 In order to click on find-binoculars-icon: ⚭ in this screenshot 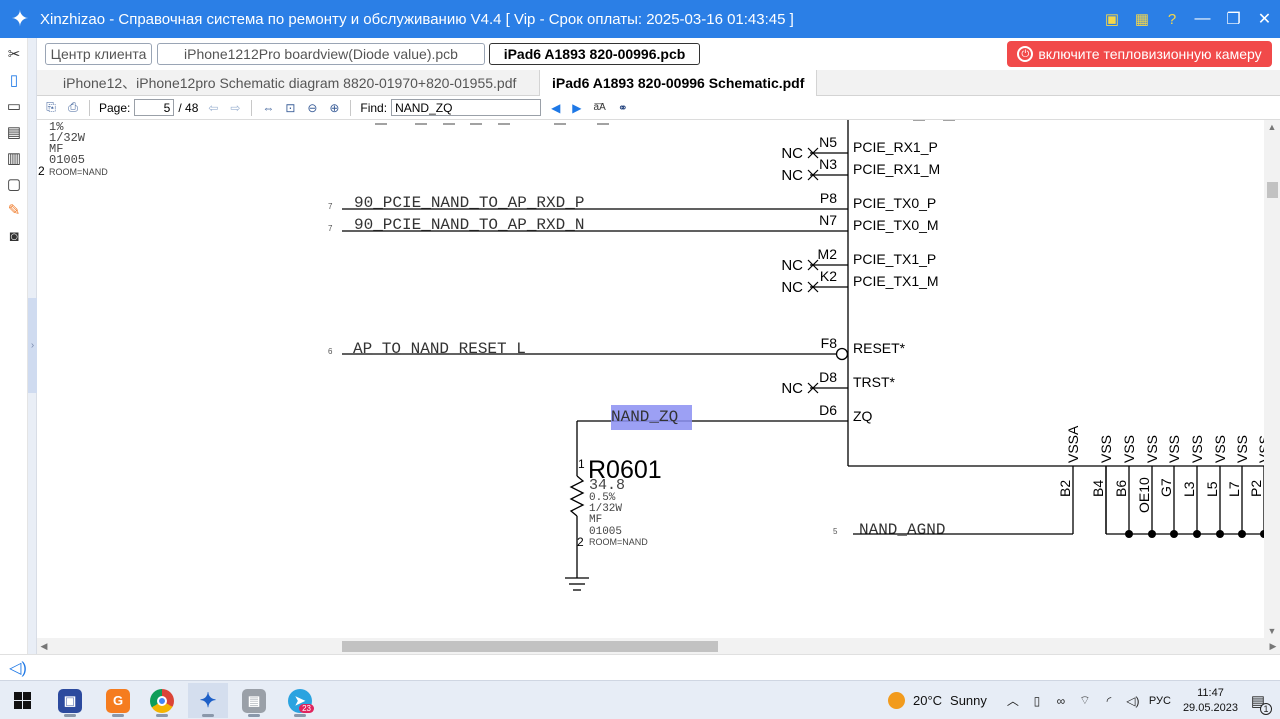, I will do `click(623, 108)`.